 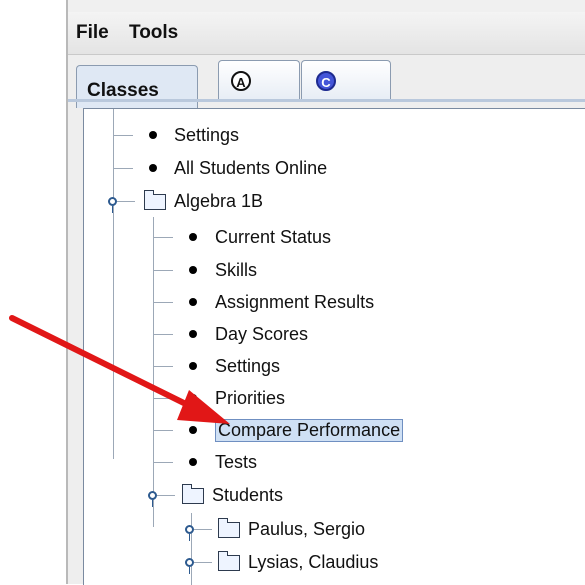 What do you see at coordinates (153, 372) in the screenshot?
I see `tree-guide-algebra` at bounding box center [153, 372].